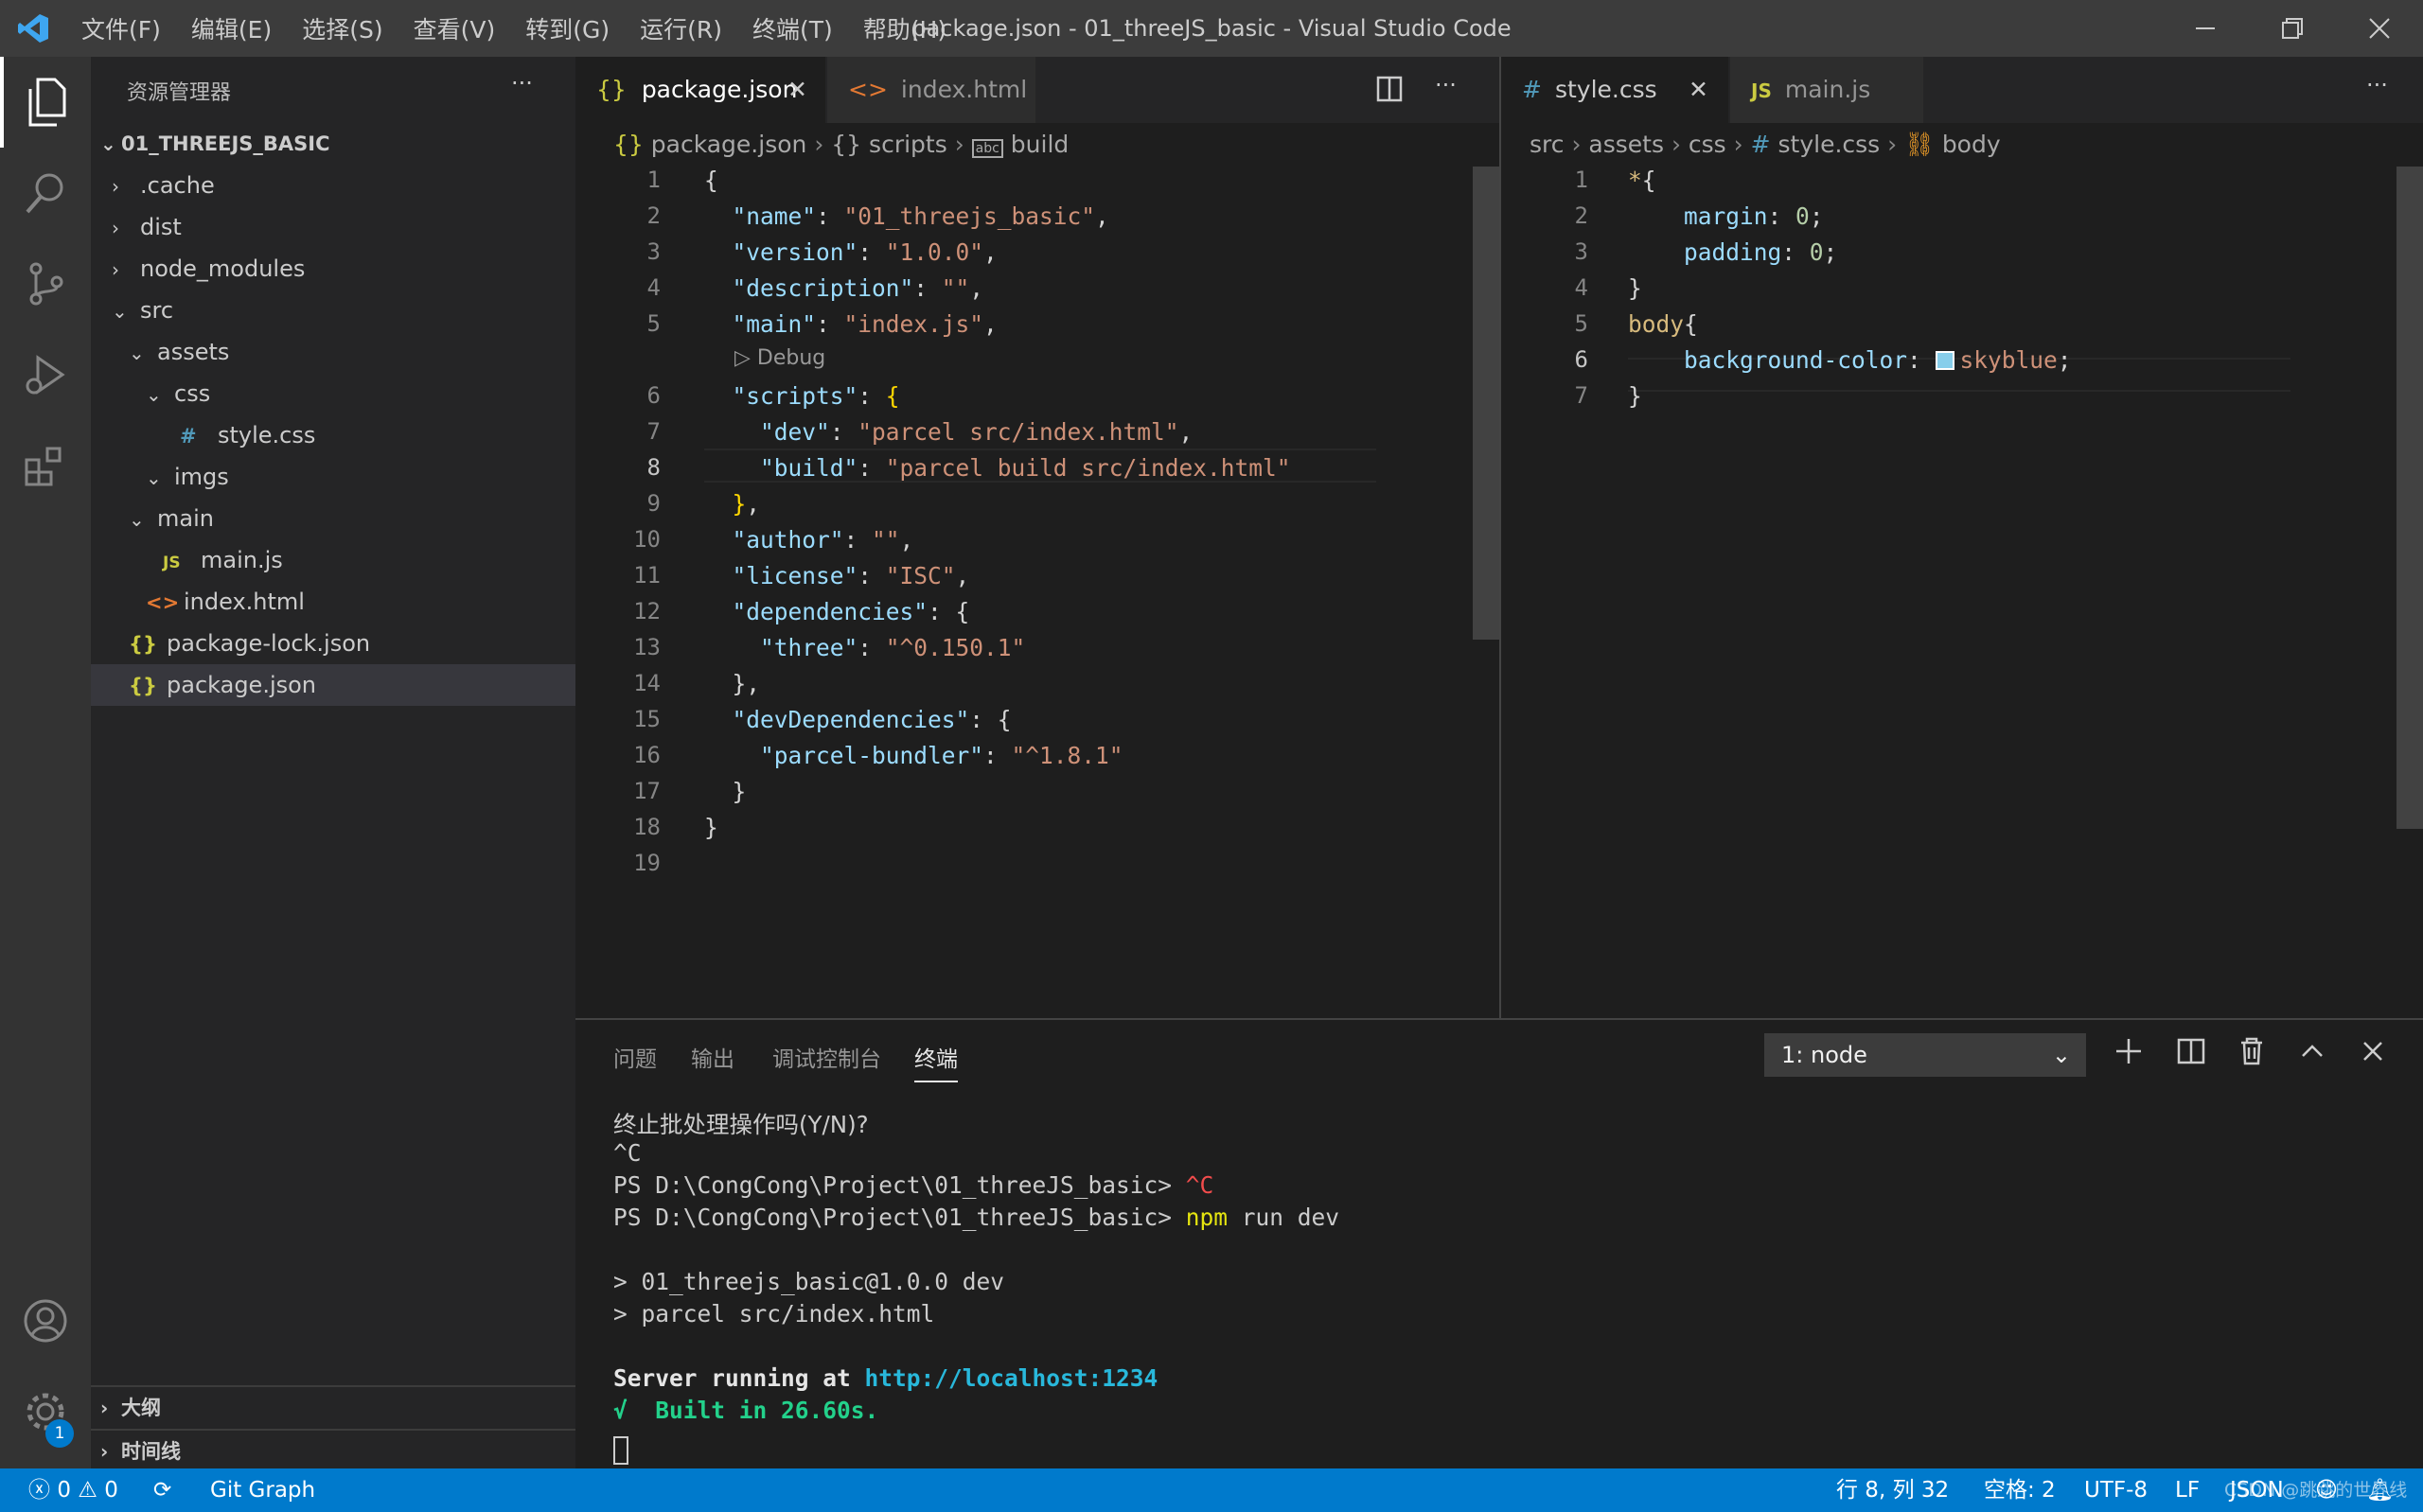 Image resolution: width=2423 pixels, height=1512 pixels. Describe the element at coordinates (2191, 1053) in the screenshot. I see `split-terminal-icon` at that location.